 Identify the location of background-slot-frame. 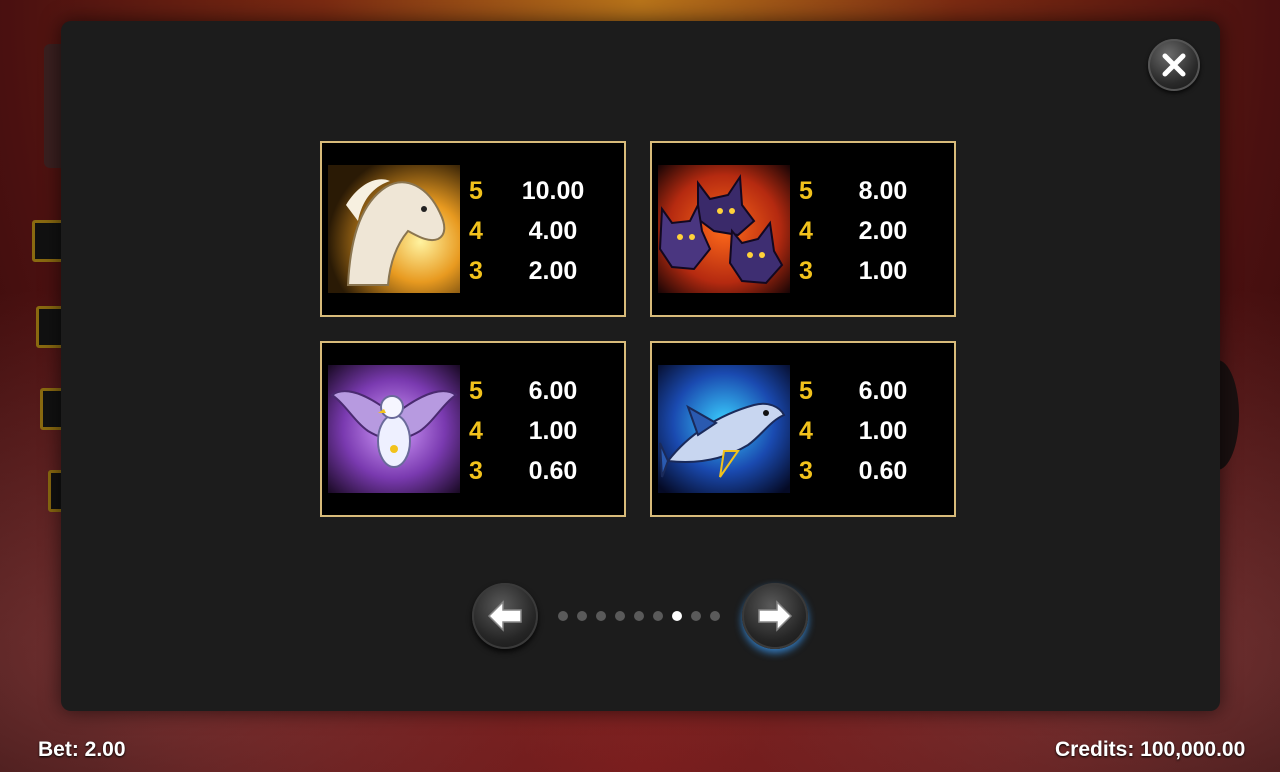
(48, 241).